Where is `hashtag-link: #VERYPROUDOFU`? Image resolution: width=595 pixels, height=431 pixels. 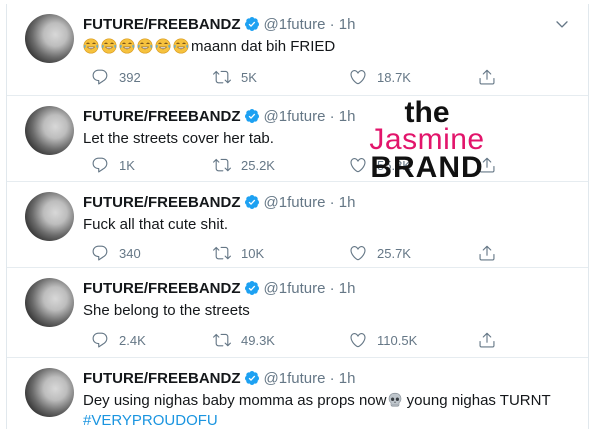
hashtag-link: #VERYPROUDOFU is located at coordinates (150, 420).